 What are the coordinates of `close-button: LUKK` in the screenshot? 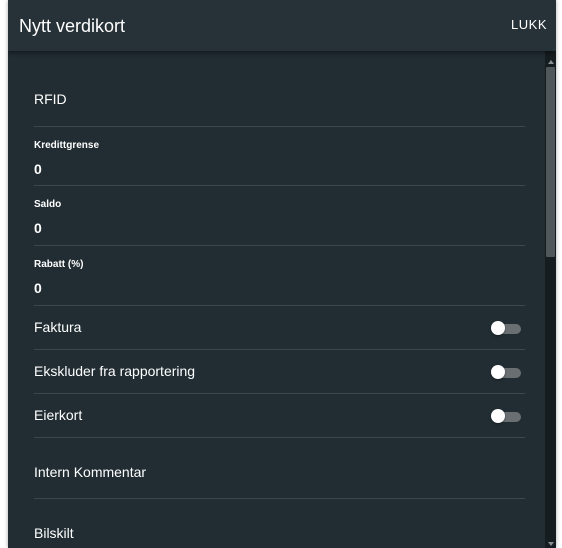 It's located at (529, 25).